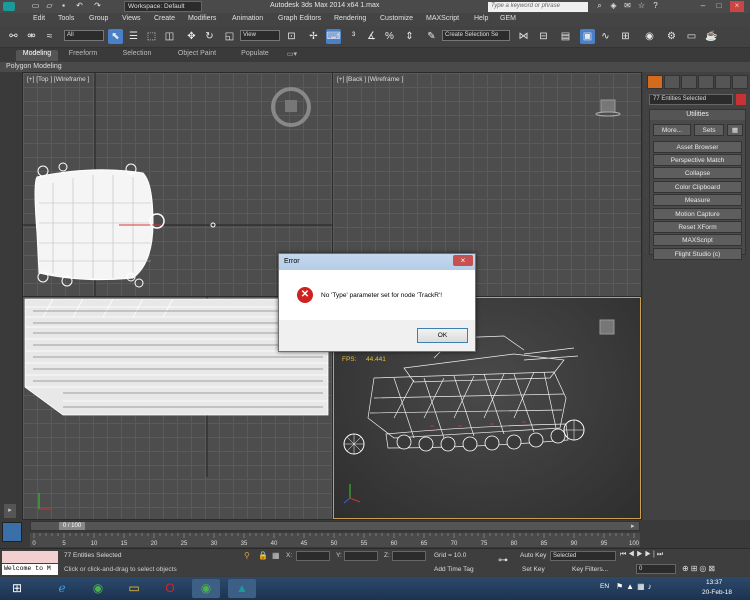 The width and height of the screenshot is (750, 600). I want to click on minimize-icon: –, so click(703, 6).